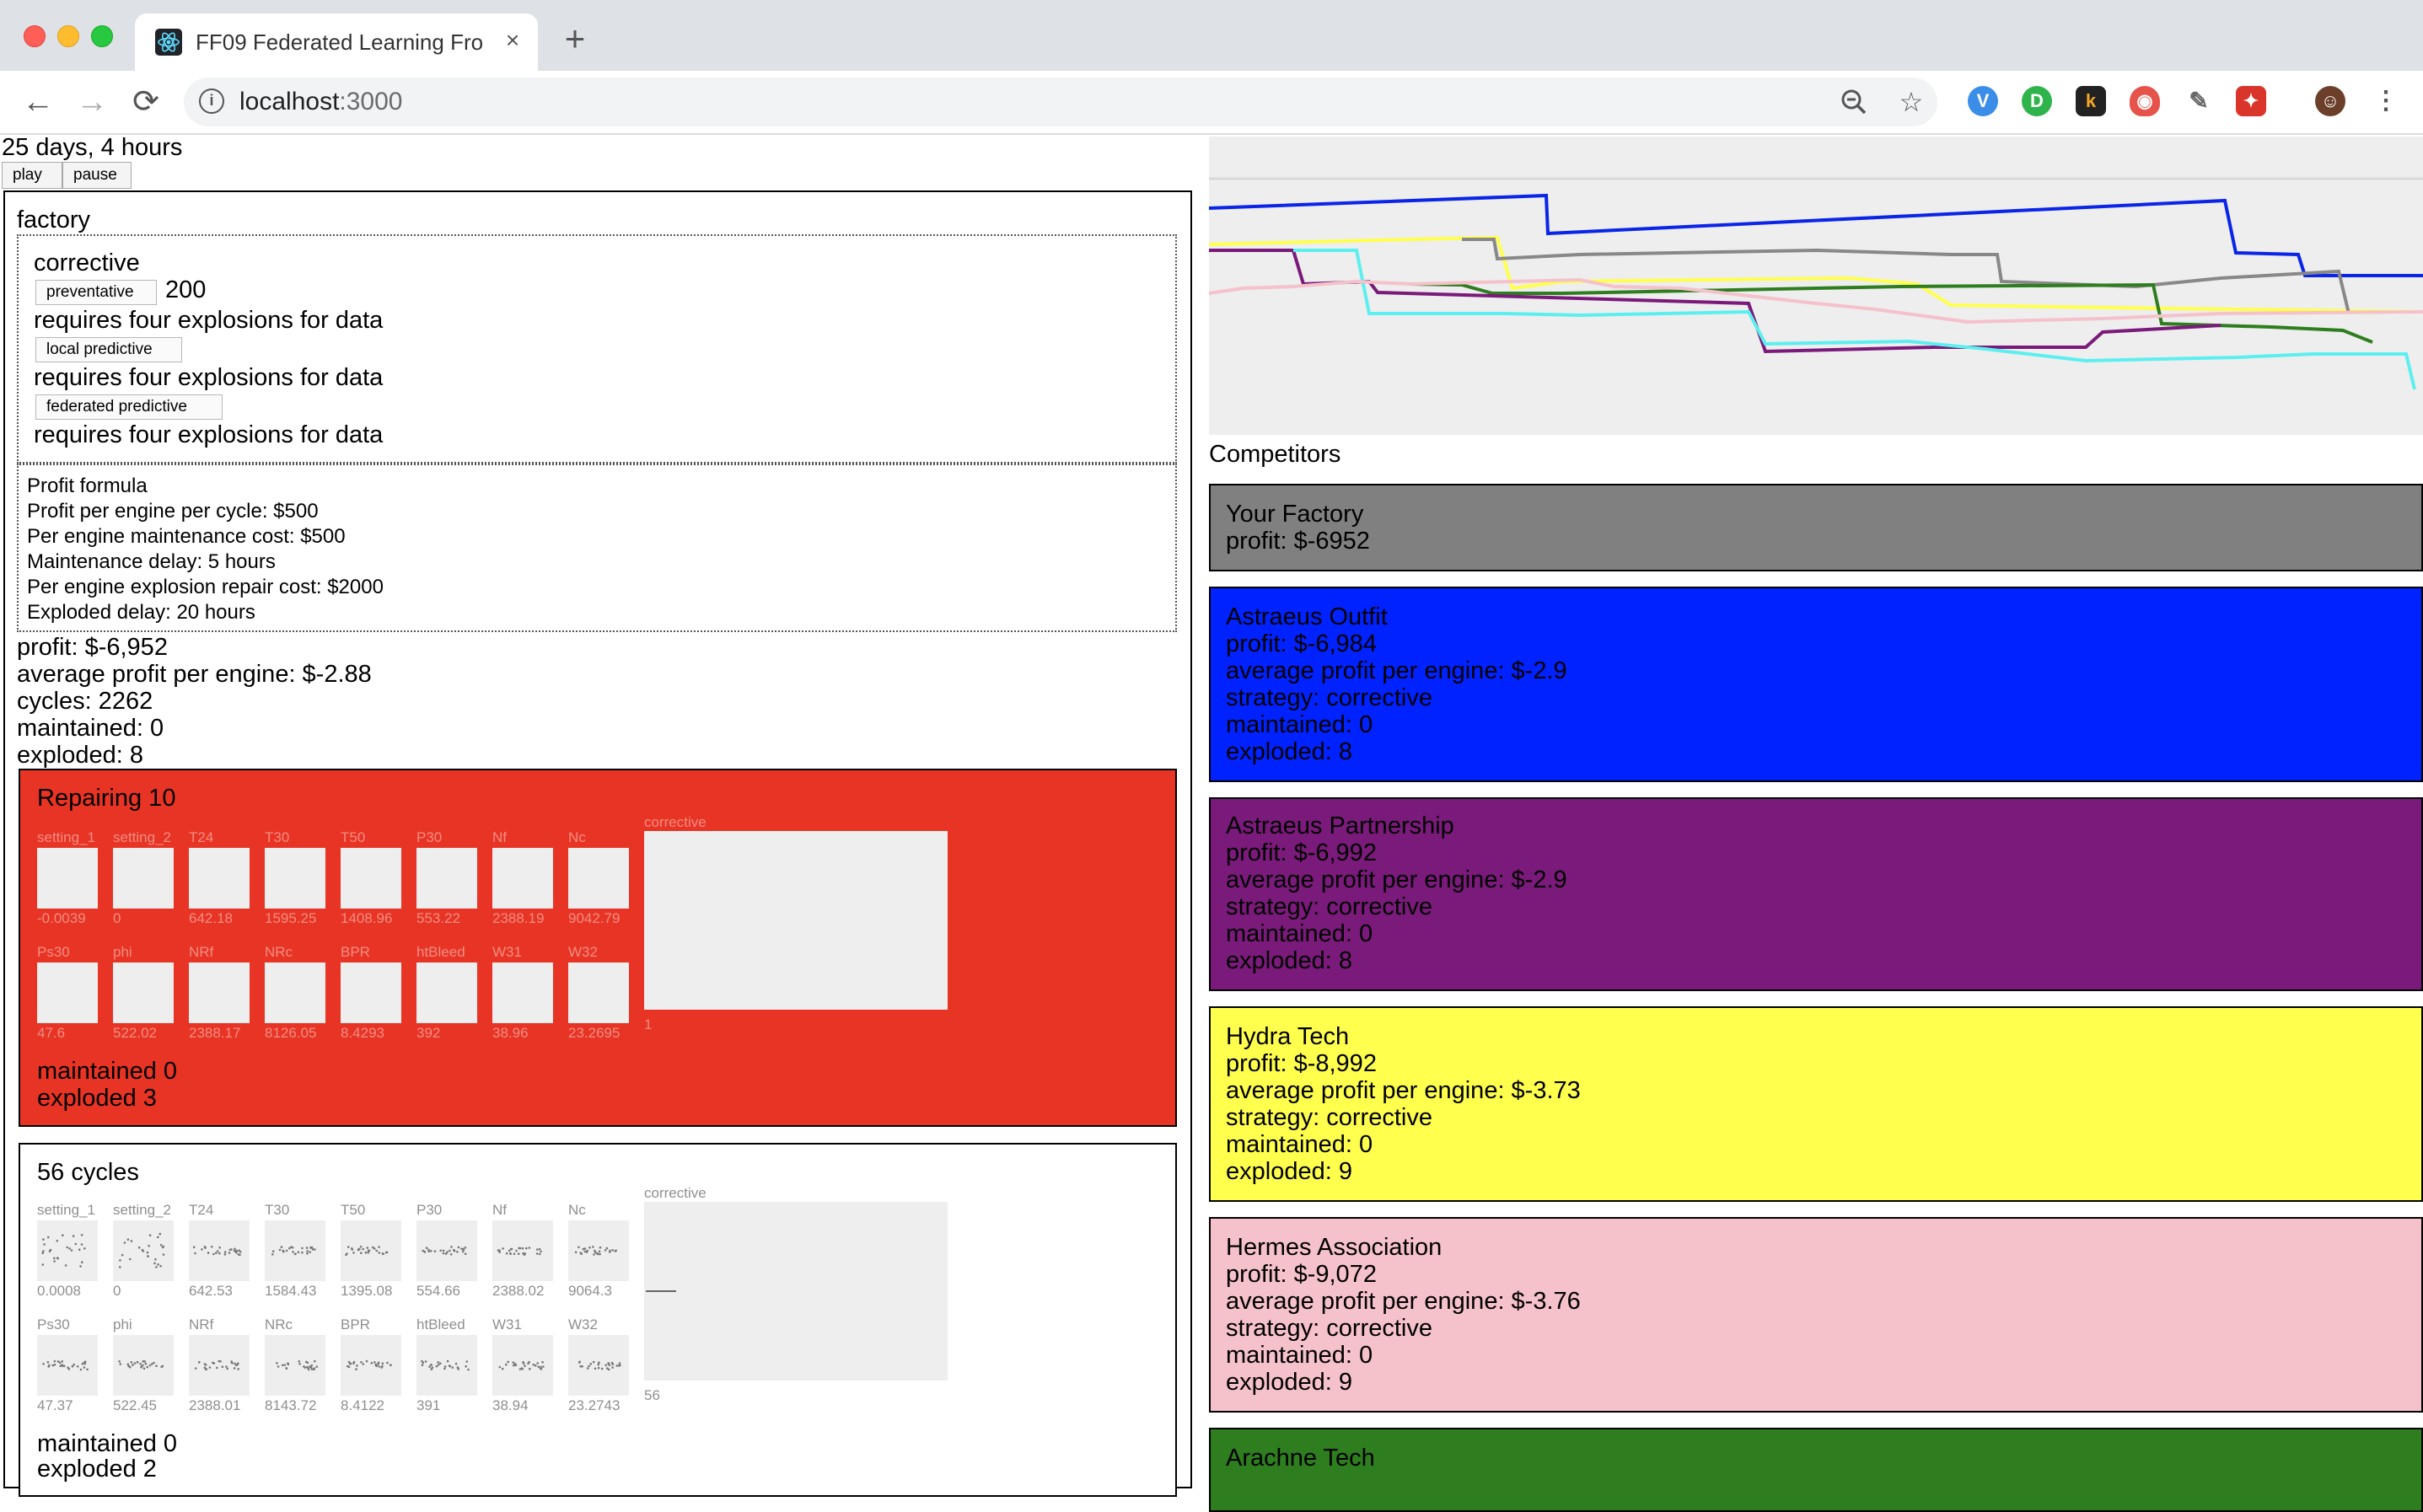 Image resolution: width=2423 pixels, height=1512 pixels. Describe the element at coordinates (1983, 101) in the screenshot. I see `extension-v-icon: V` at that location.